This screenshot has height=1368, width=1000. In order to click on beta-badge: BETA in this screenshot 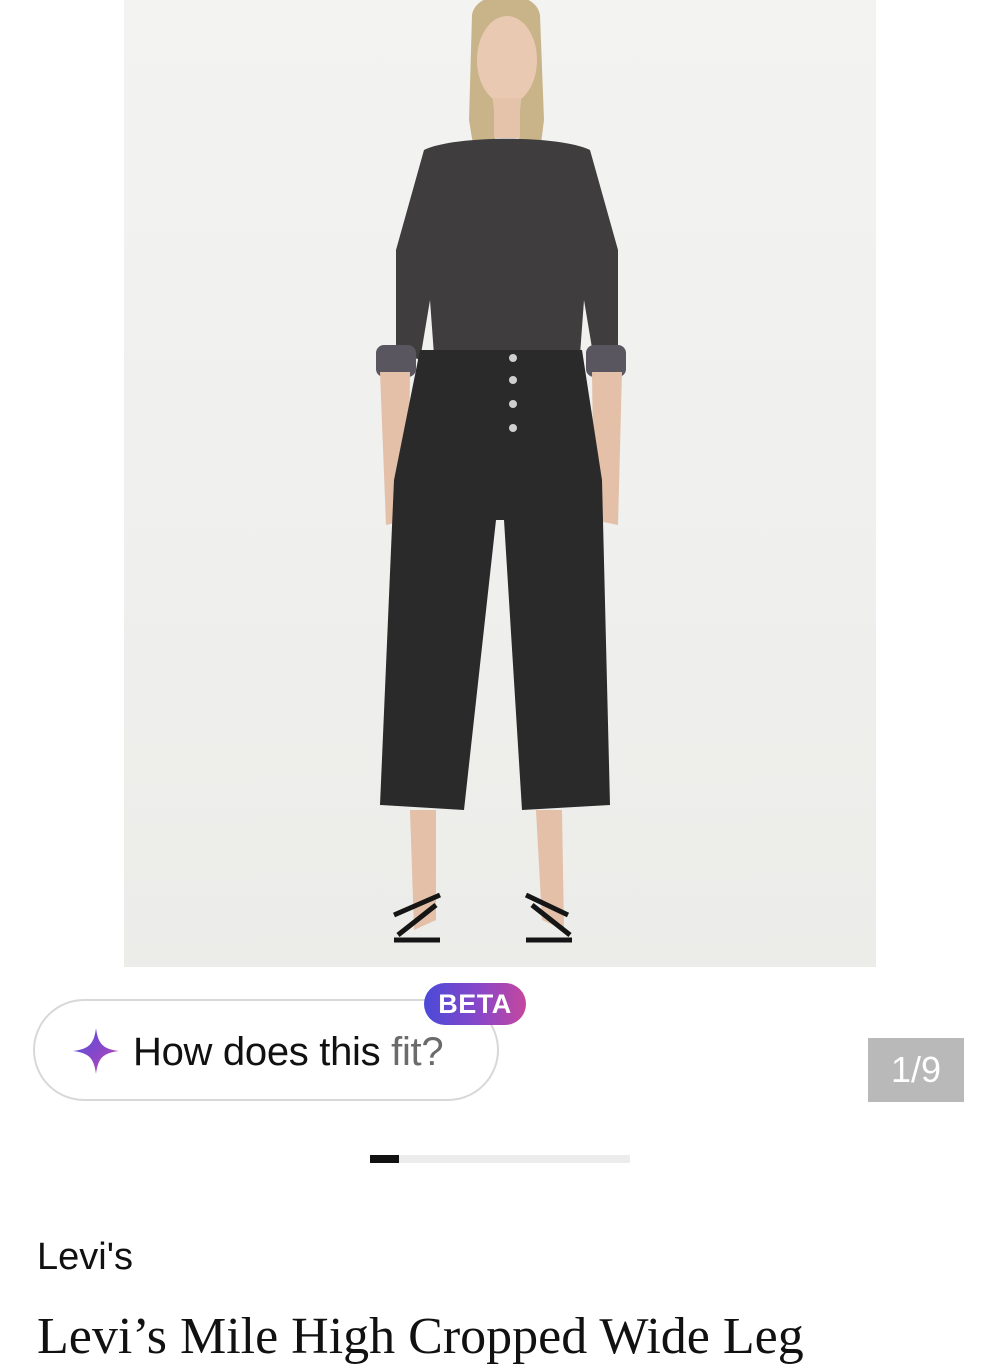, I will do `click(475, 1004)`.